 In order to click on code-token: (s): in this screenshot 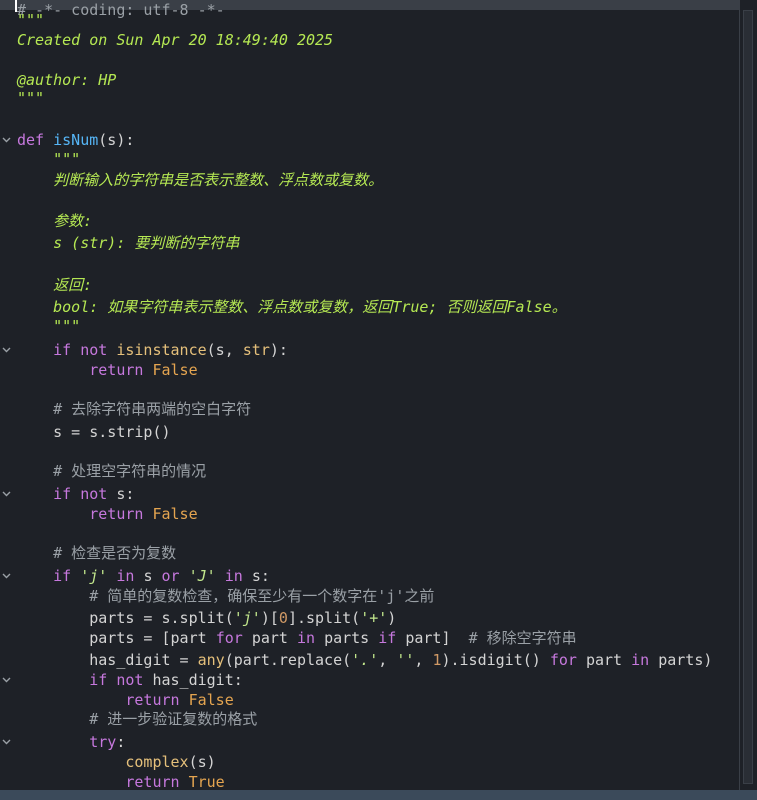, I will do `click(116, 140)`.